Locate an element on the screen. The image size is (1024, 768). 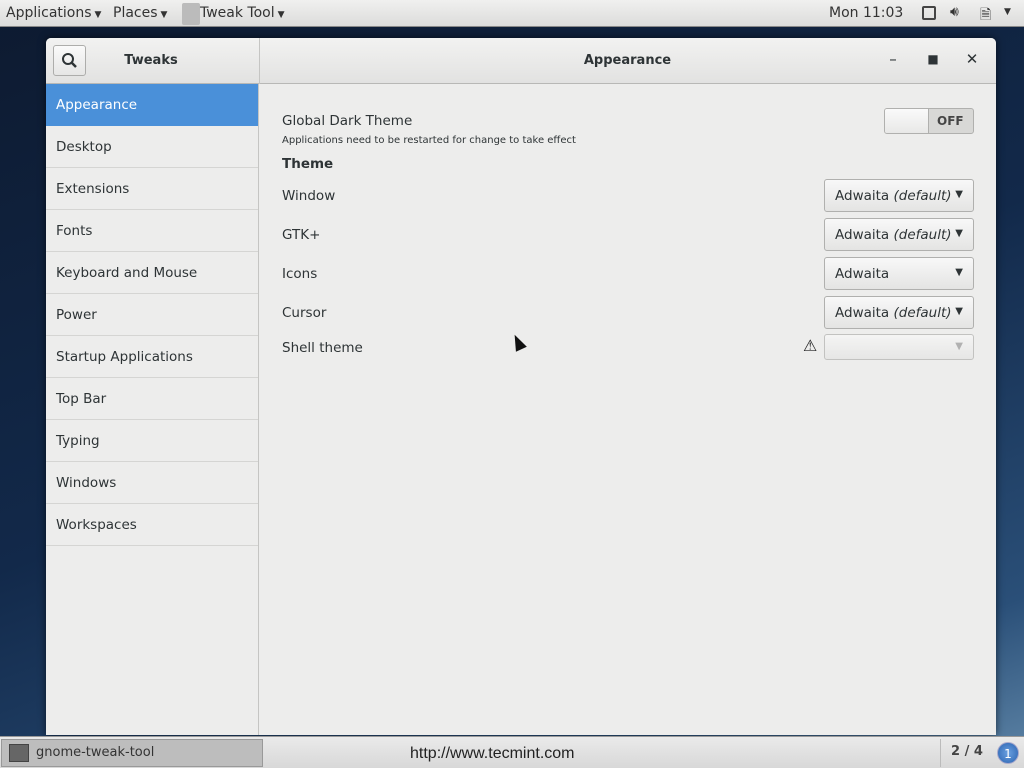
search-button is located at coordinates (69, 60).